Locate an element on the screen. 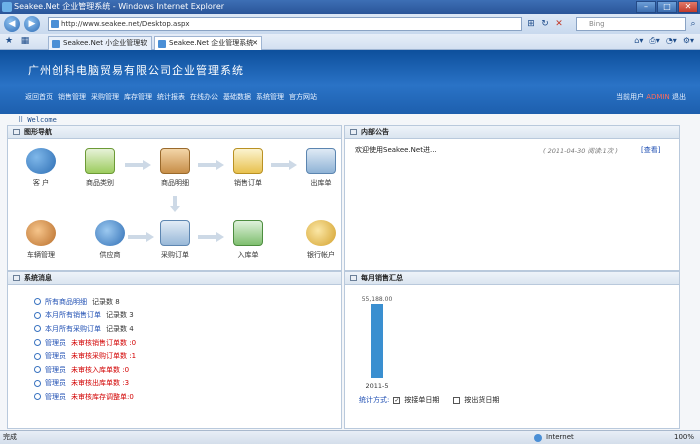  nav-node-outbound: 出库单 is located at coordinates (321, 168).